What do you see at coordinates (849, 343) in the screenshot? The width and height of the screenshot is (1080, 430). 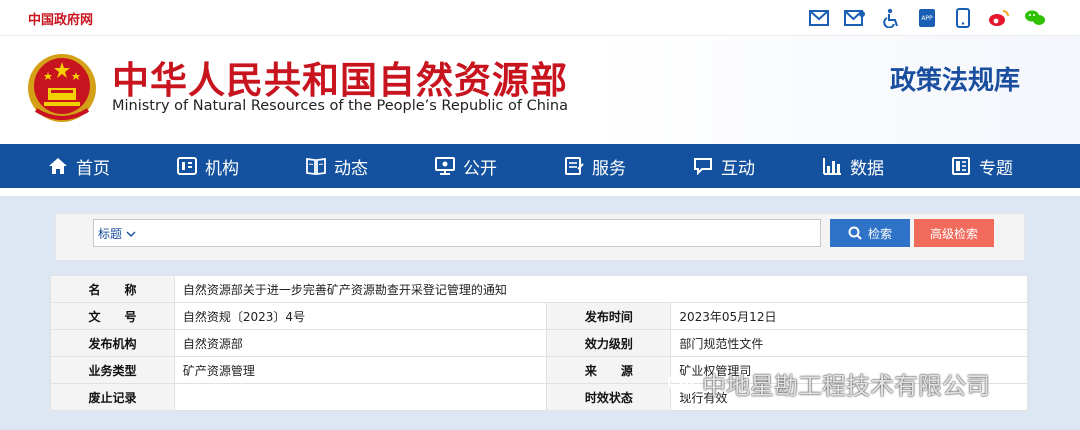 I see `level-value: 部门规范性文件` at bounding box center [849, 343].